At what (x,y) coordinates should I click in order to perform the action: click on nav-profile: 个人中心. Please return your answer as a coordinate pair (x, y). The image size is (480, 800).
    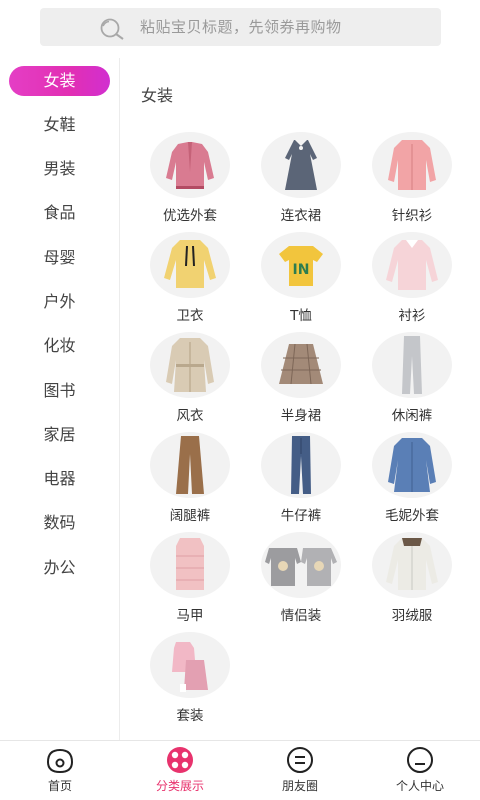
    Looking at the image, I should click on (420, 770).